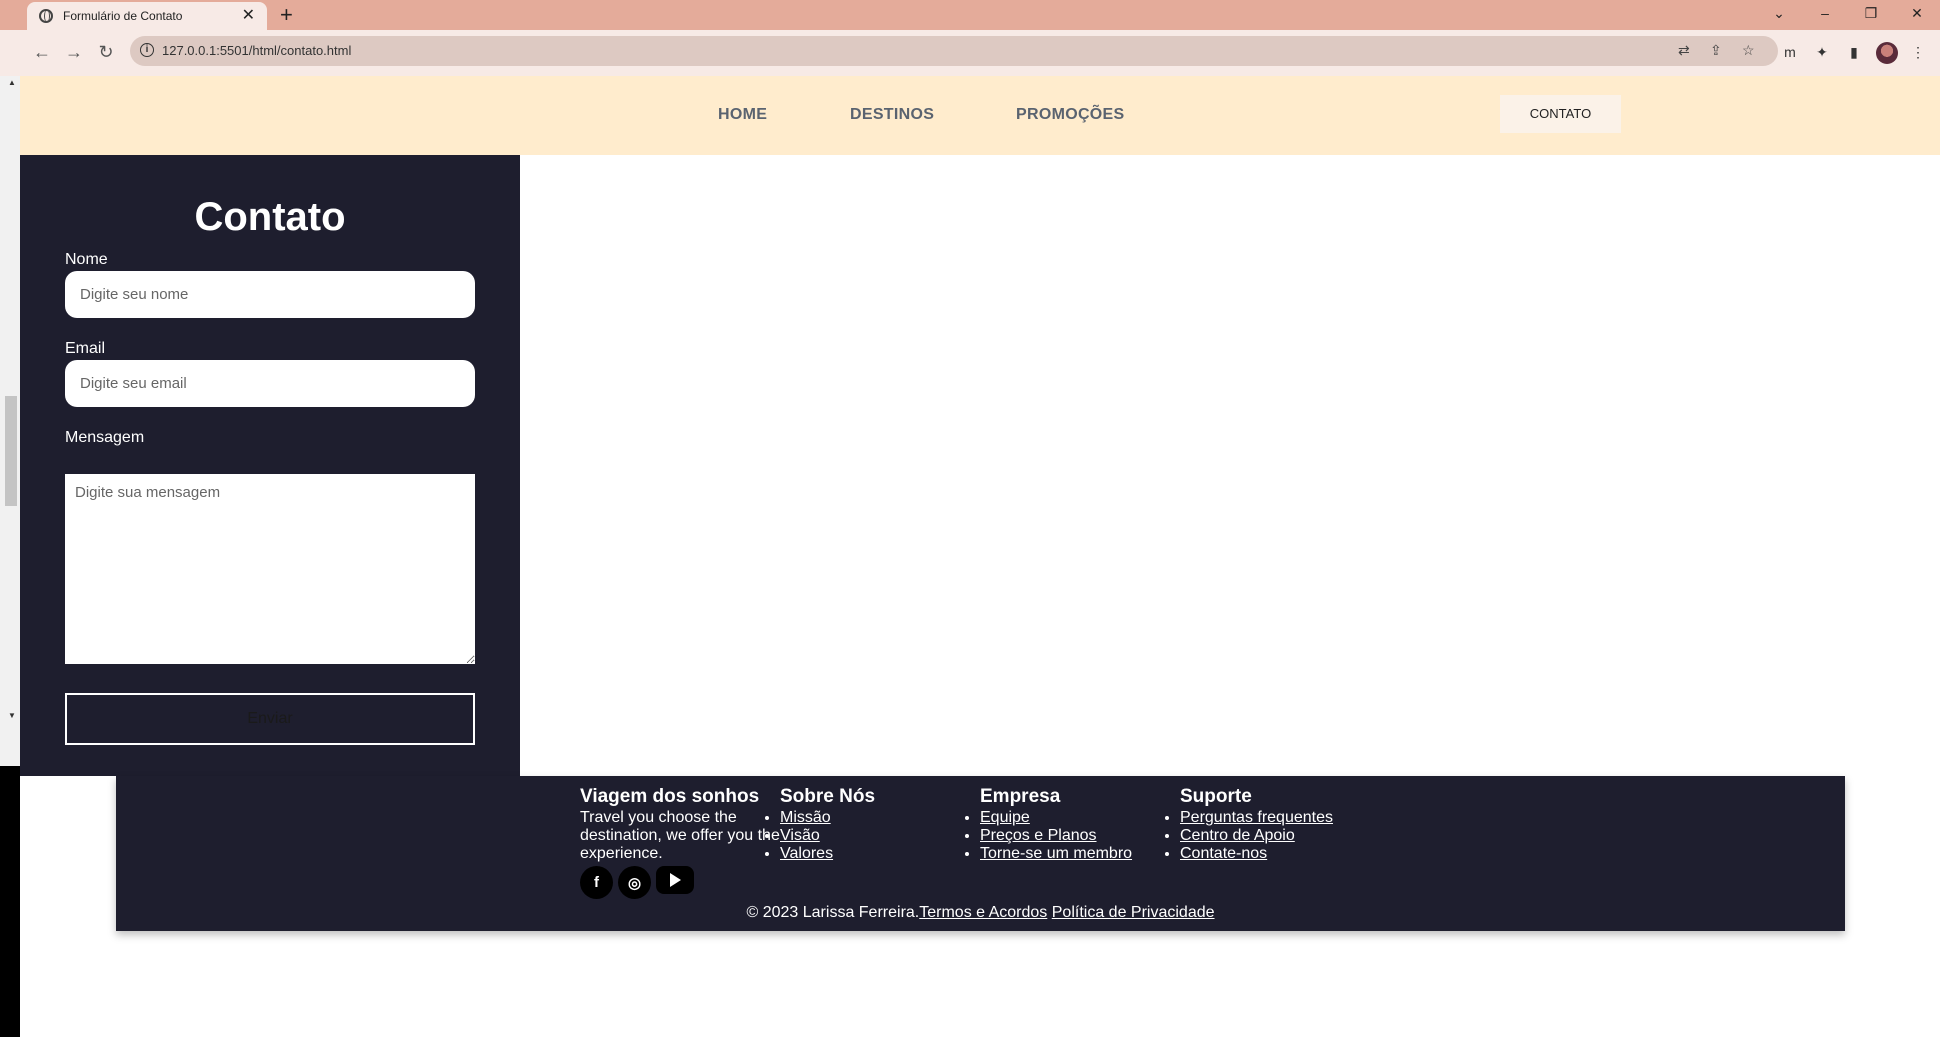 The image size is (1940, 1037). What do you see at coordinates (880, 818) in the screenshot?
I see `list-item: Missão` at bounding box center [880, 818].